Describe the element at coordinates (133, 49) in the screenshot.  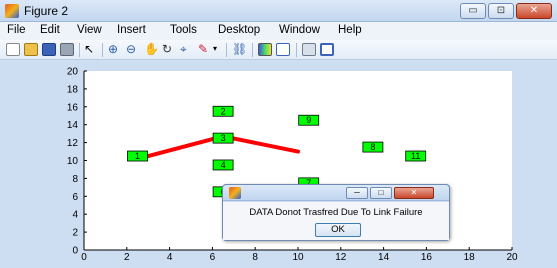
I see `zoom-out-icon: ⊖` at that location.